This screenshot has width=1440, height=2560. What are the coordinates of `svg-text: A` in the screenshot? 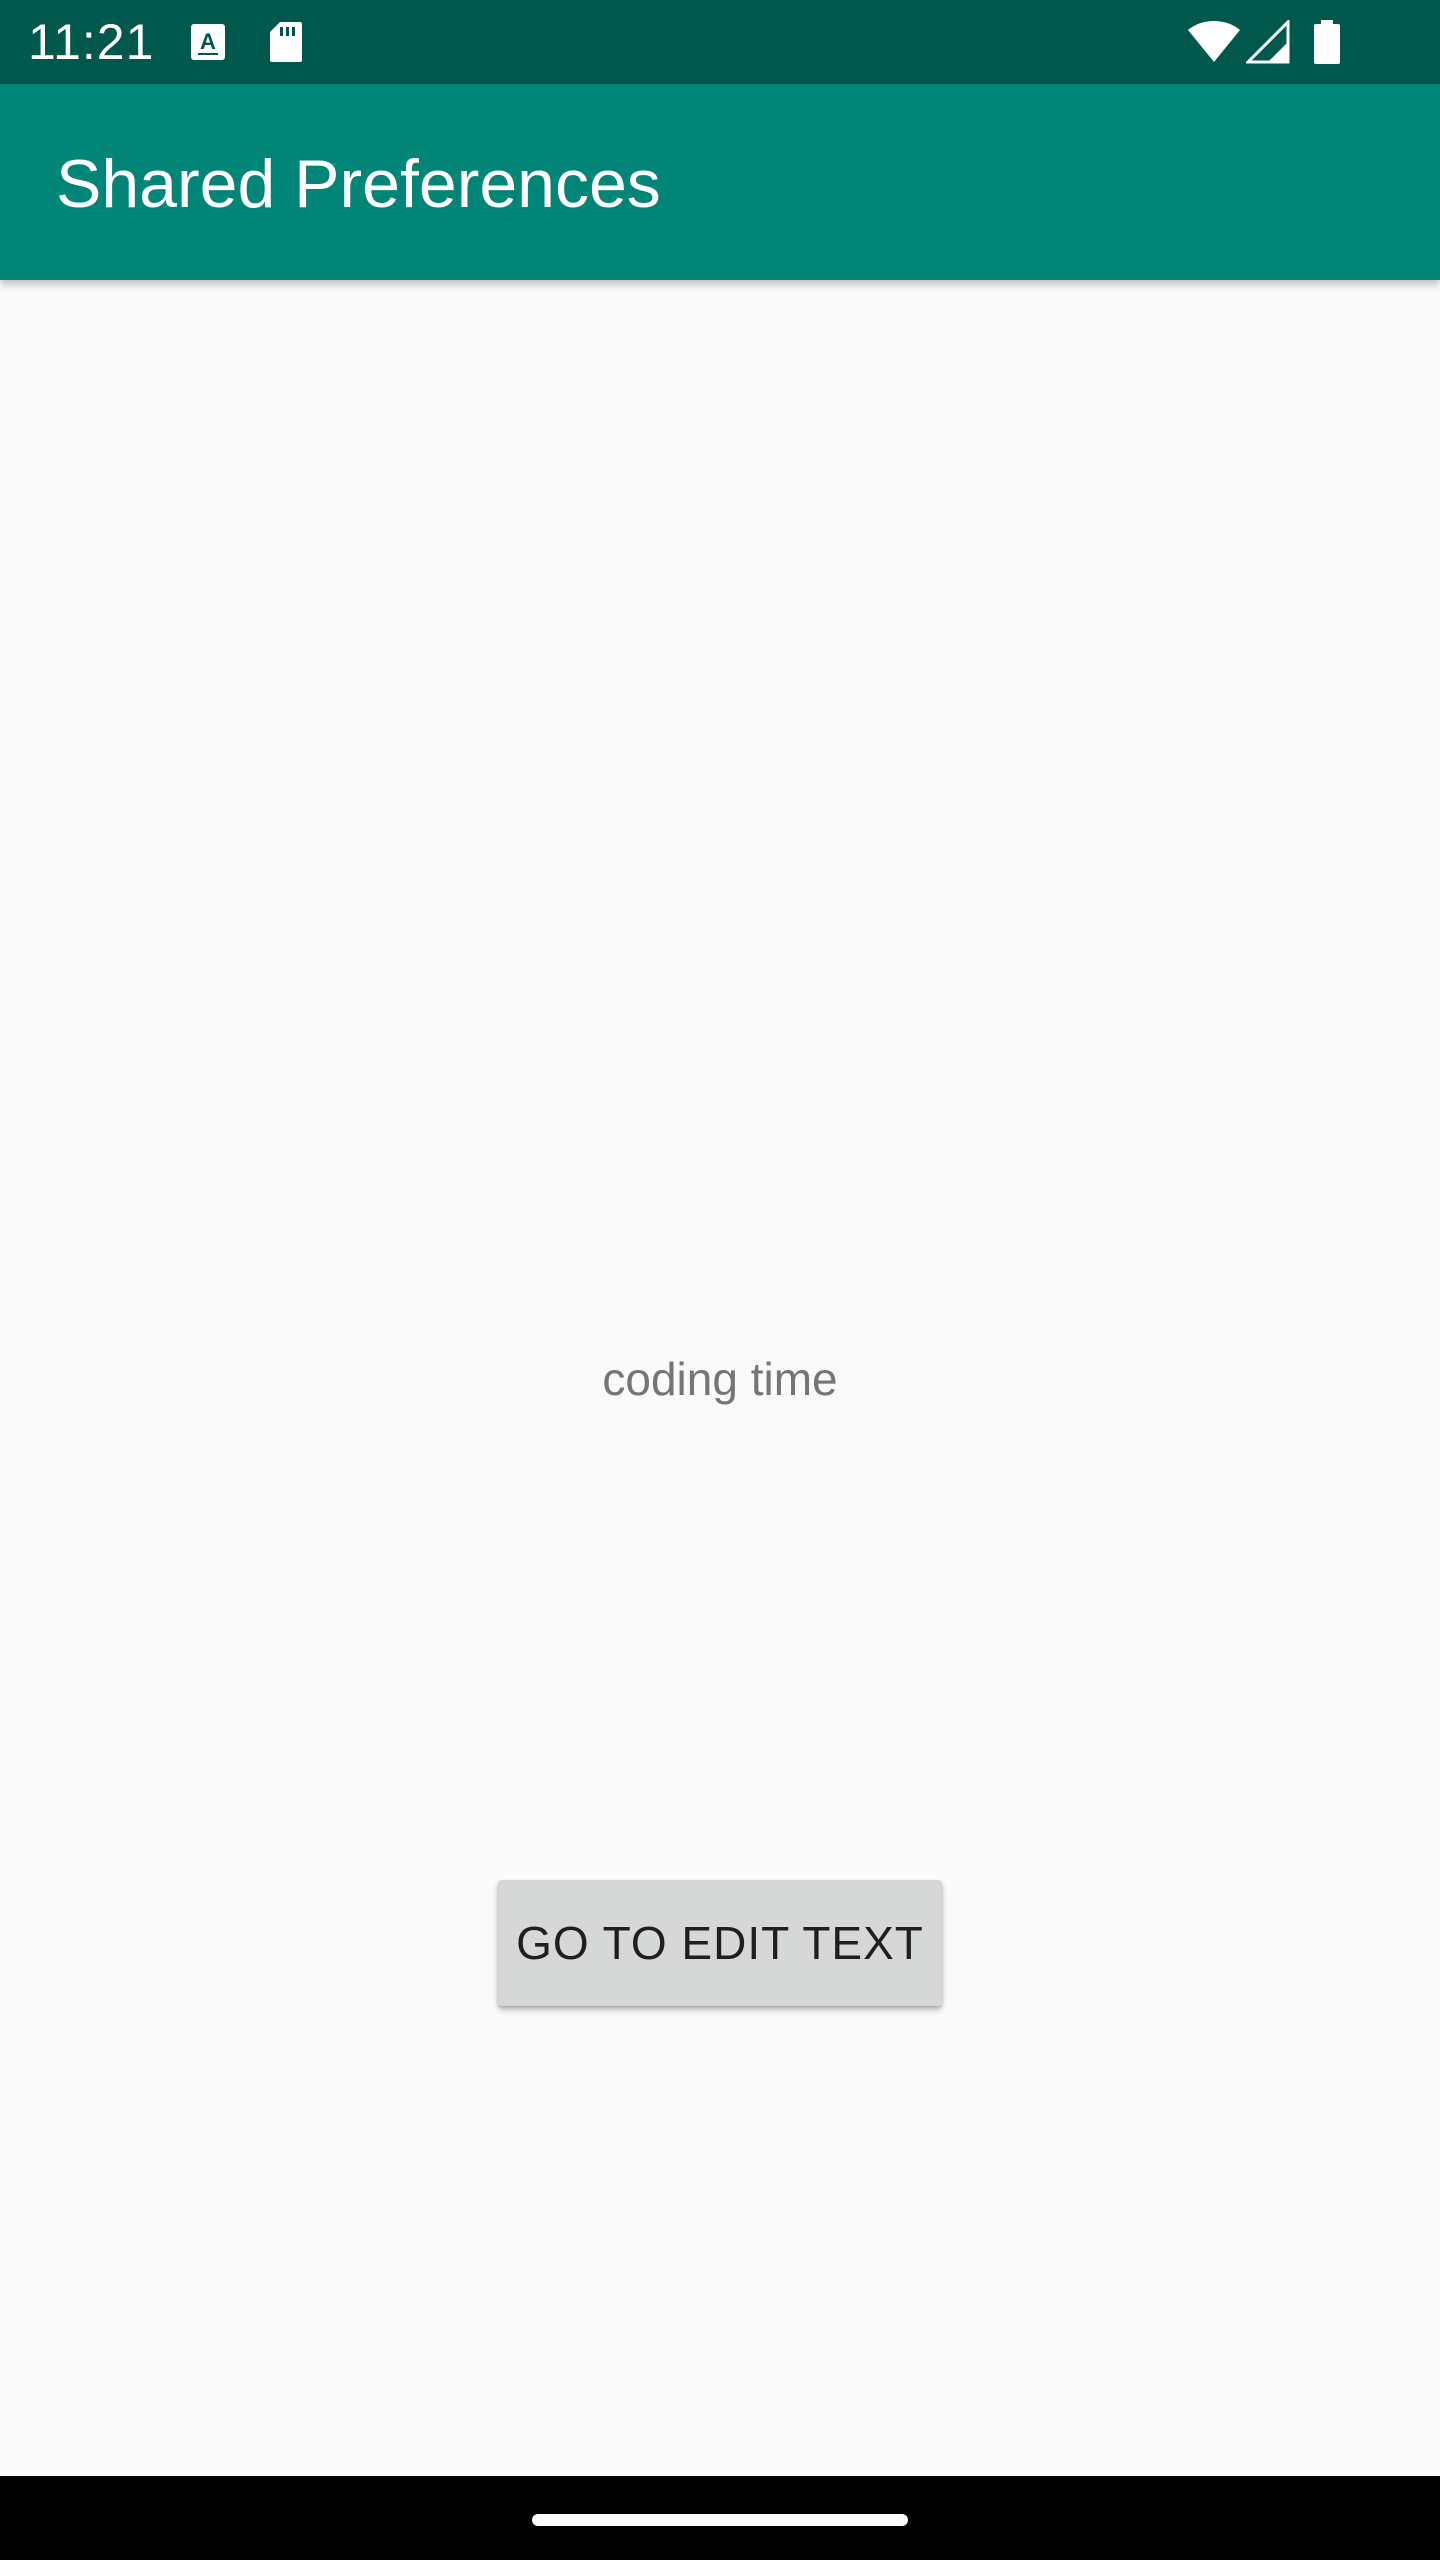 It's located at (208, 41).